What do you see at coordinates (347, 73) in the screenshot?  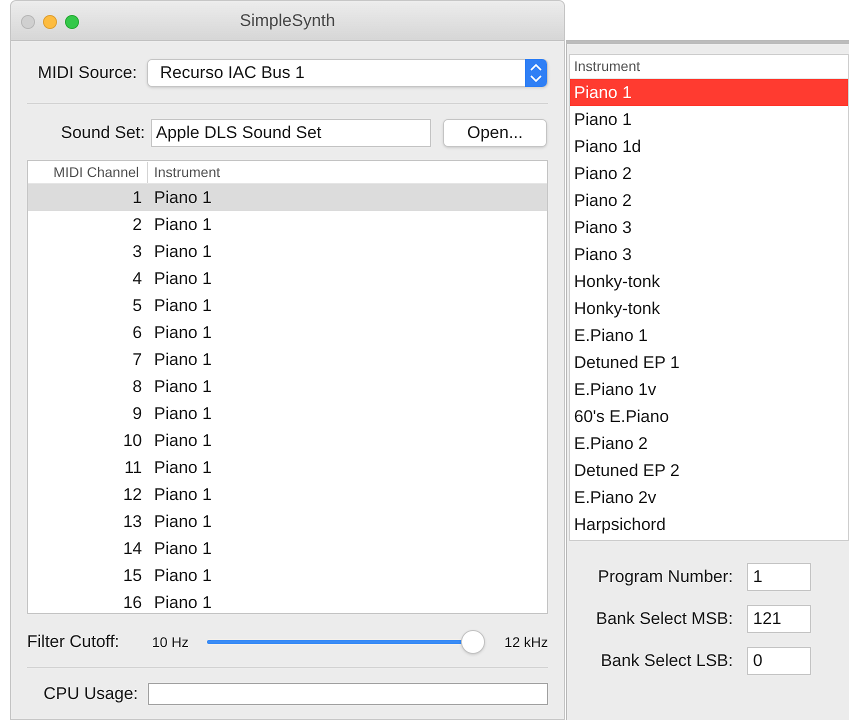 I see `midi-source-dropdown: Recurso IAC Bus 1` at bounding box center [347, 73].